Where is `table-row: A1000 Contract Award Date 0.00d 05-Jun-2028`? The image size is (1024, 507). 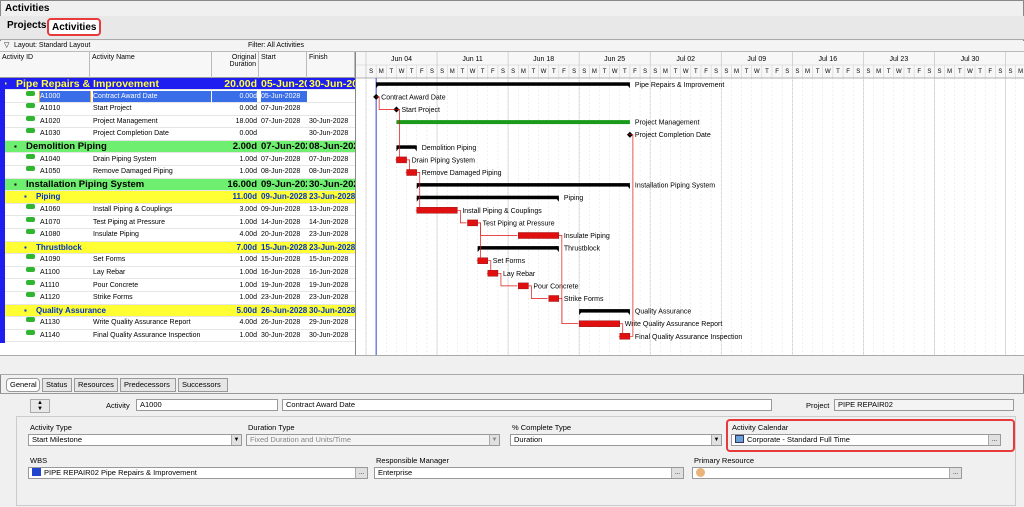
table-row: A1000 Contract Award Date 0.00d 05-Jun-2028 is located at coordinates (177, 96).